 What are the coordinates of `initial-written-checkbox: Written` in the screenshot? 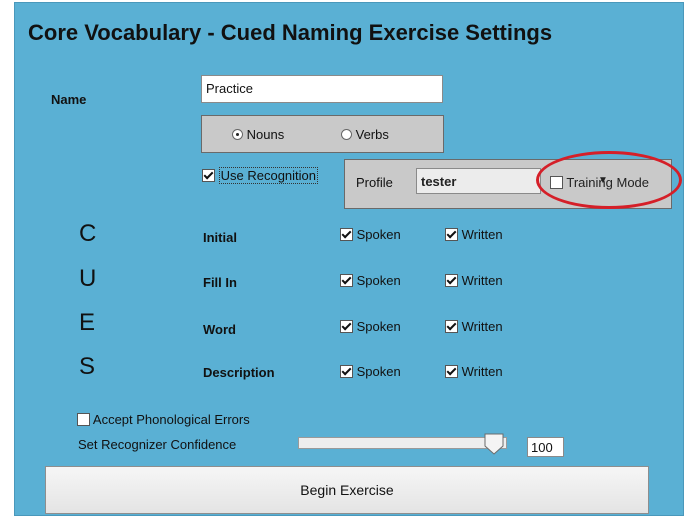 It's located at (474, 234).